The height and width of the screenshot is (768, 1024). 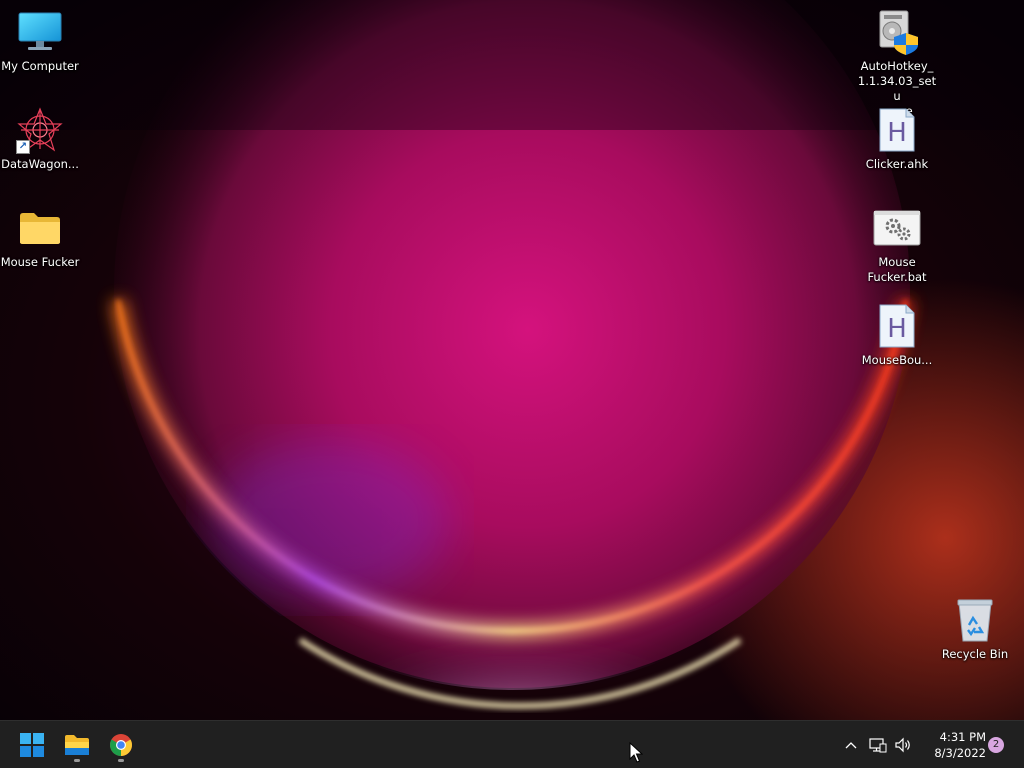 What do you see at coordinates (636, 752) in the screenshot?
I see `mouse-cursor-icon` at bounding box center [636, 752].